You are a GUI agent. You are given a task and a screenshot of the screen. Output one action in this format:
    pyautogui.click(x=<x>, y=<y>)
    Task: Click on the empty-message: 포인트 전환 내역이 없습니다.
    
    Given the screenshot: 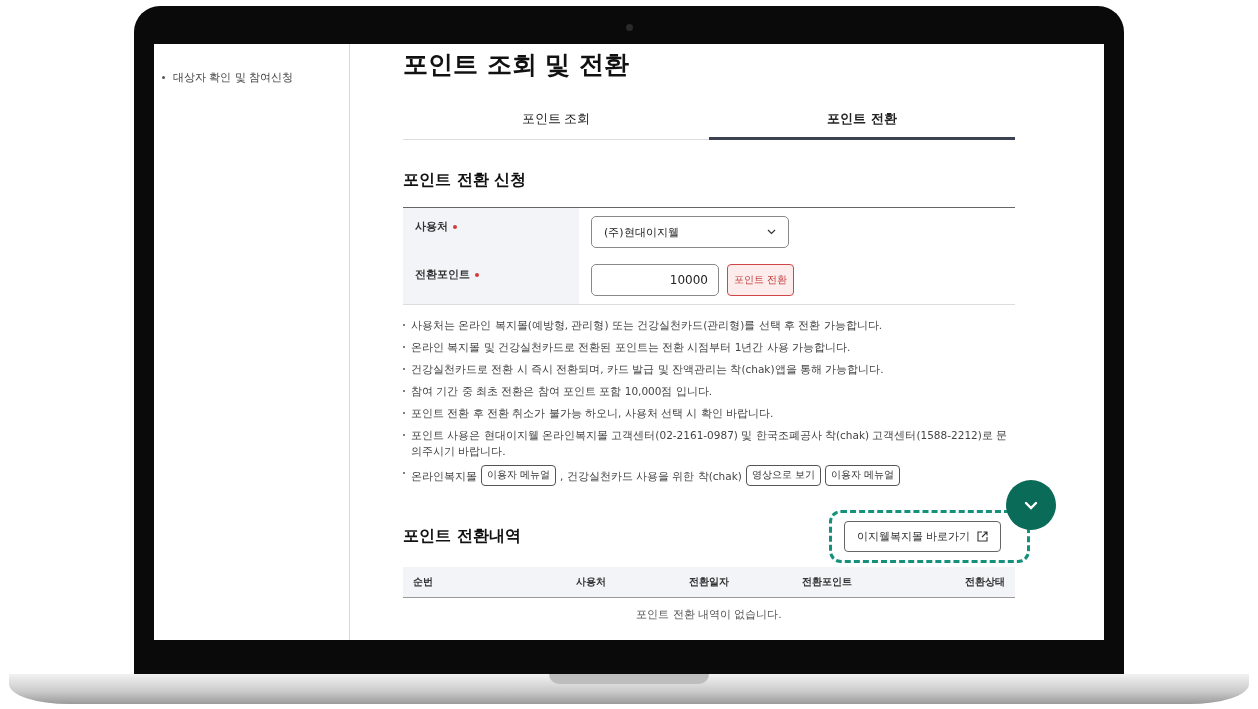 What is the action you would take?
    pyautogui.click(x=709, y=614)
    